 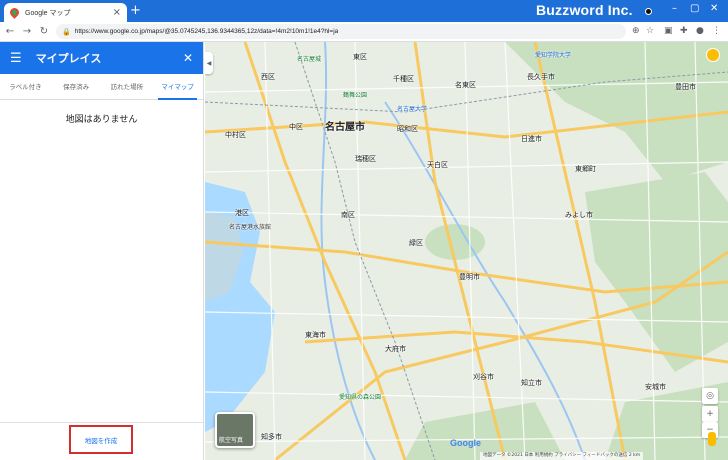 What do you see at coordinates (117, 12) in the screenshot?
I see `tab-close-icon: ×` at bounding box center [117, 12].